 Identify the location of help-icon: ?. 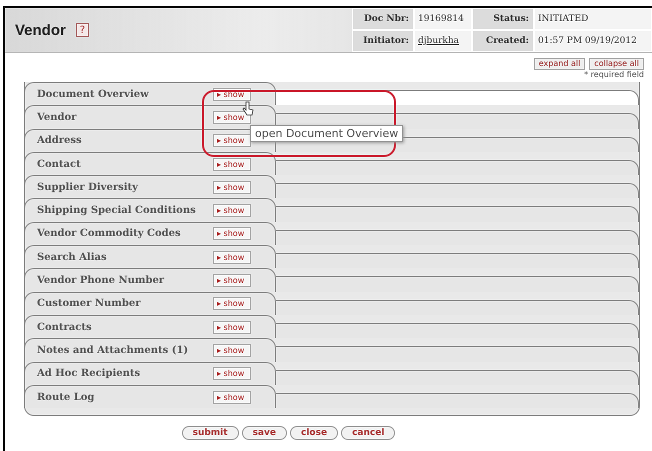
(82, 30).